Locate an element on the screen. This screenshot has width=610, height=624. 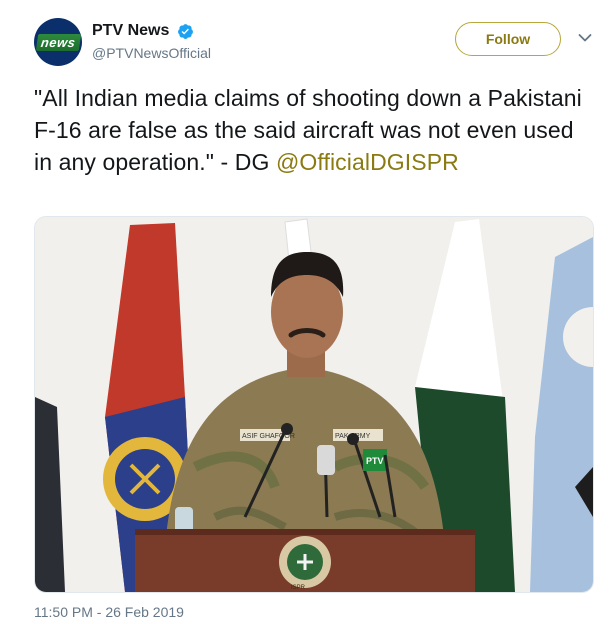
display-name: PTV News is located at coordinates (130, 31).